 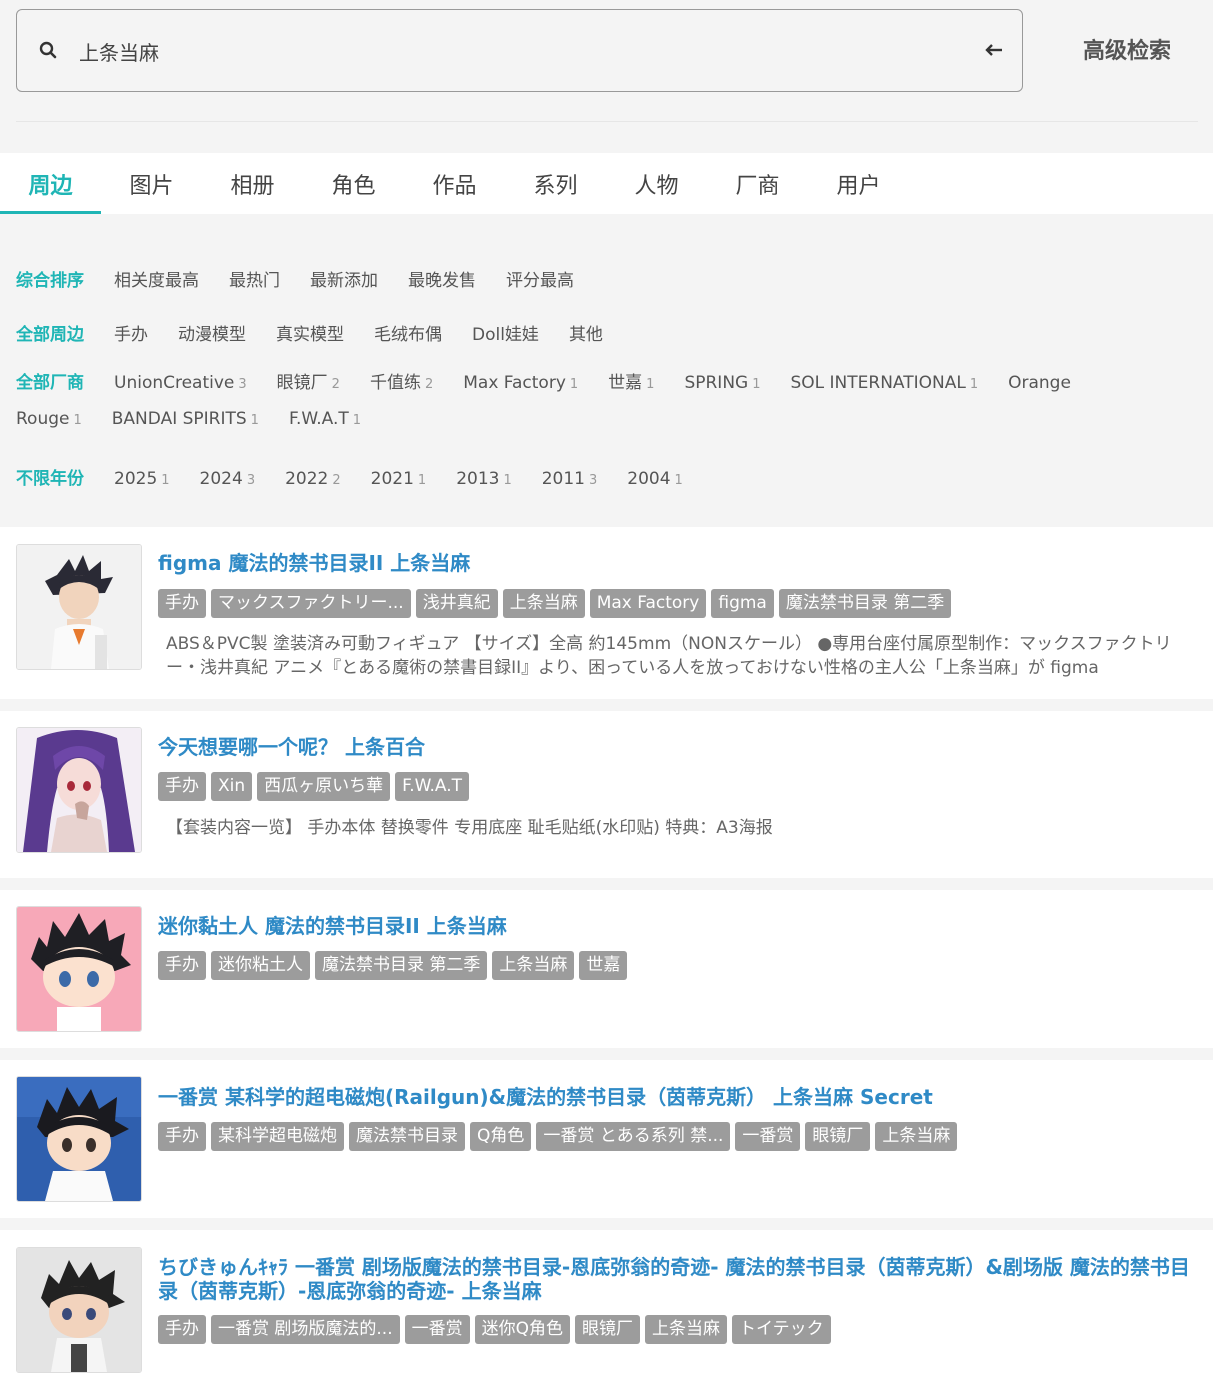 What do you see at coordinates (885, 383) in the screenshot?
I see `filter-option: SOL INTERNATIONAL 1` at bounding box center [885, 383].